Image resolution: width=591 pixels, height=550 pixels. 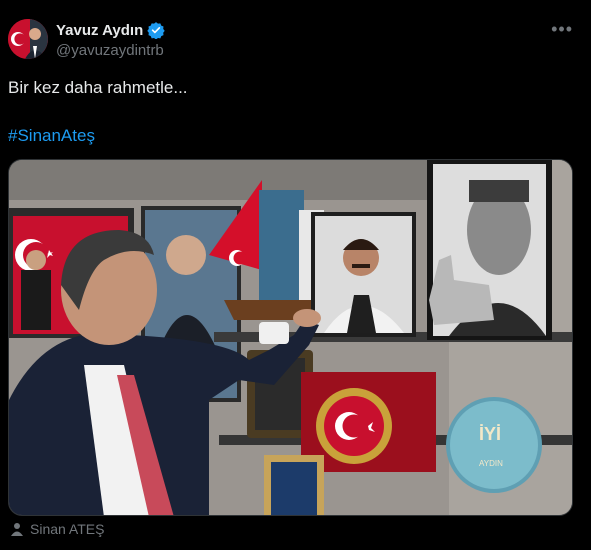 What do you see at coordinates (99, 30) in the screenshot?
I see `display-name: Yavuz Aydın` at bounding box center [99, 30].